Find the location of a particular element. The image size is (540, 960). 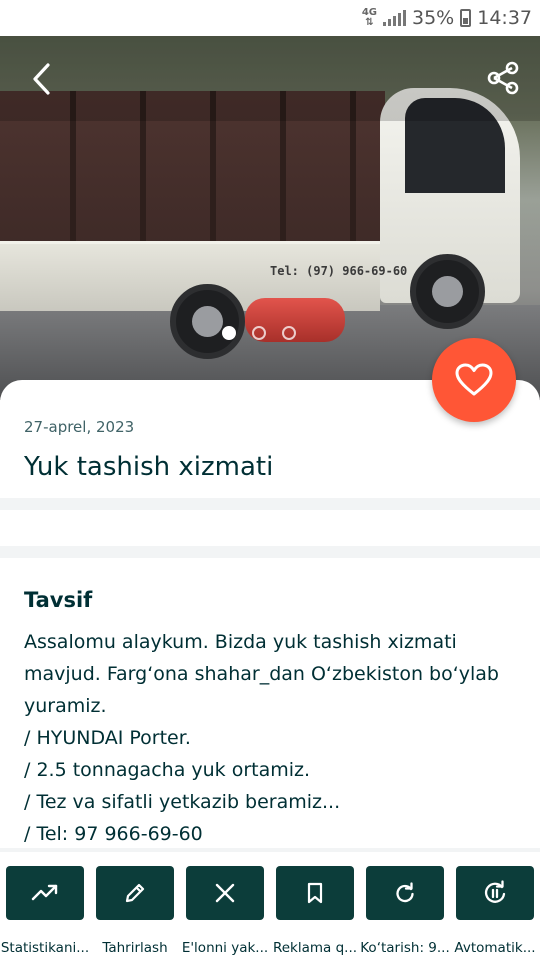

ad-title: Yuk tashish xizmati is located at coordinates (149, 467).